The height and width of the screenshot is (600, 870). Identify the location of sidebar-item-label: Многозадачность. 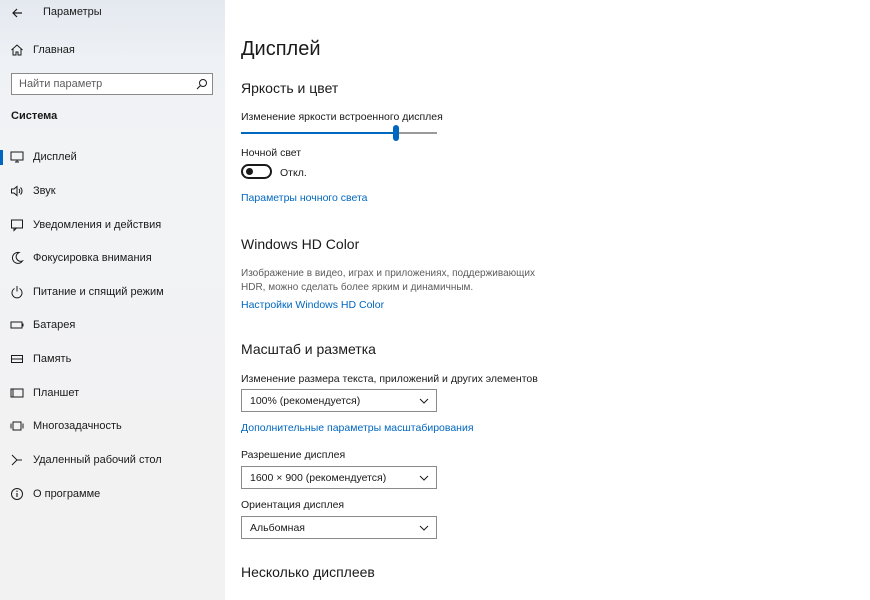
(77, 426).